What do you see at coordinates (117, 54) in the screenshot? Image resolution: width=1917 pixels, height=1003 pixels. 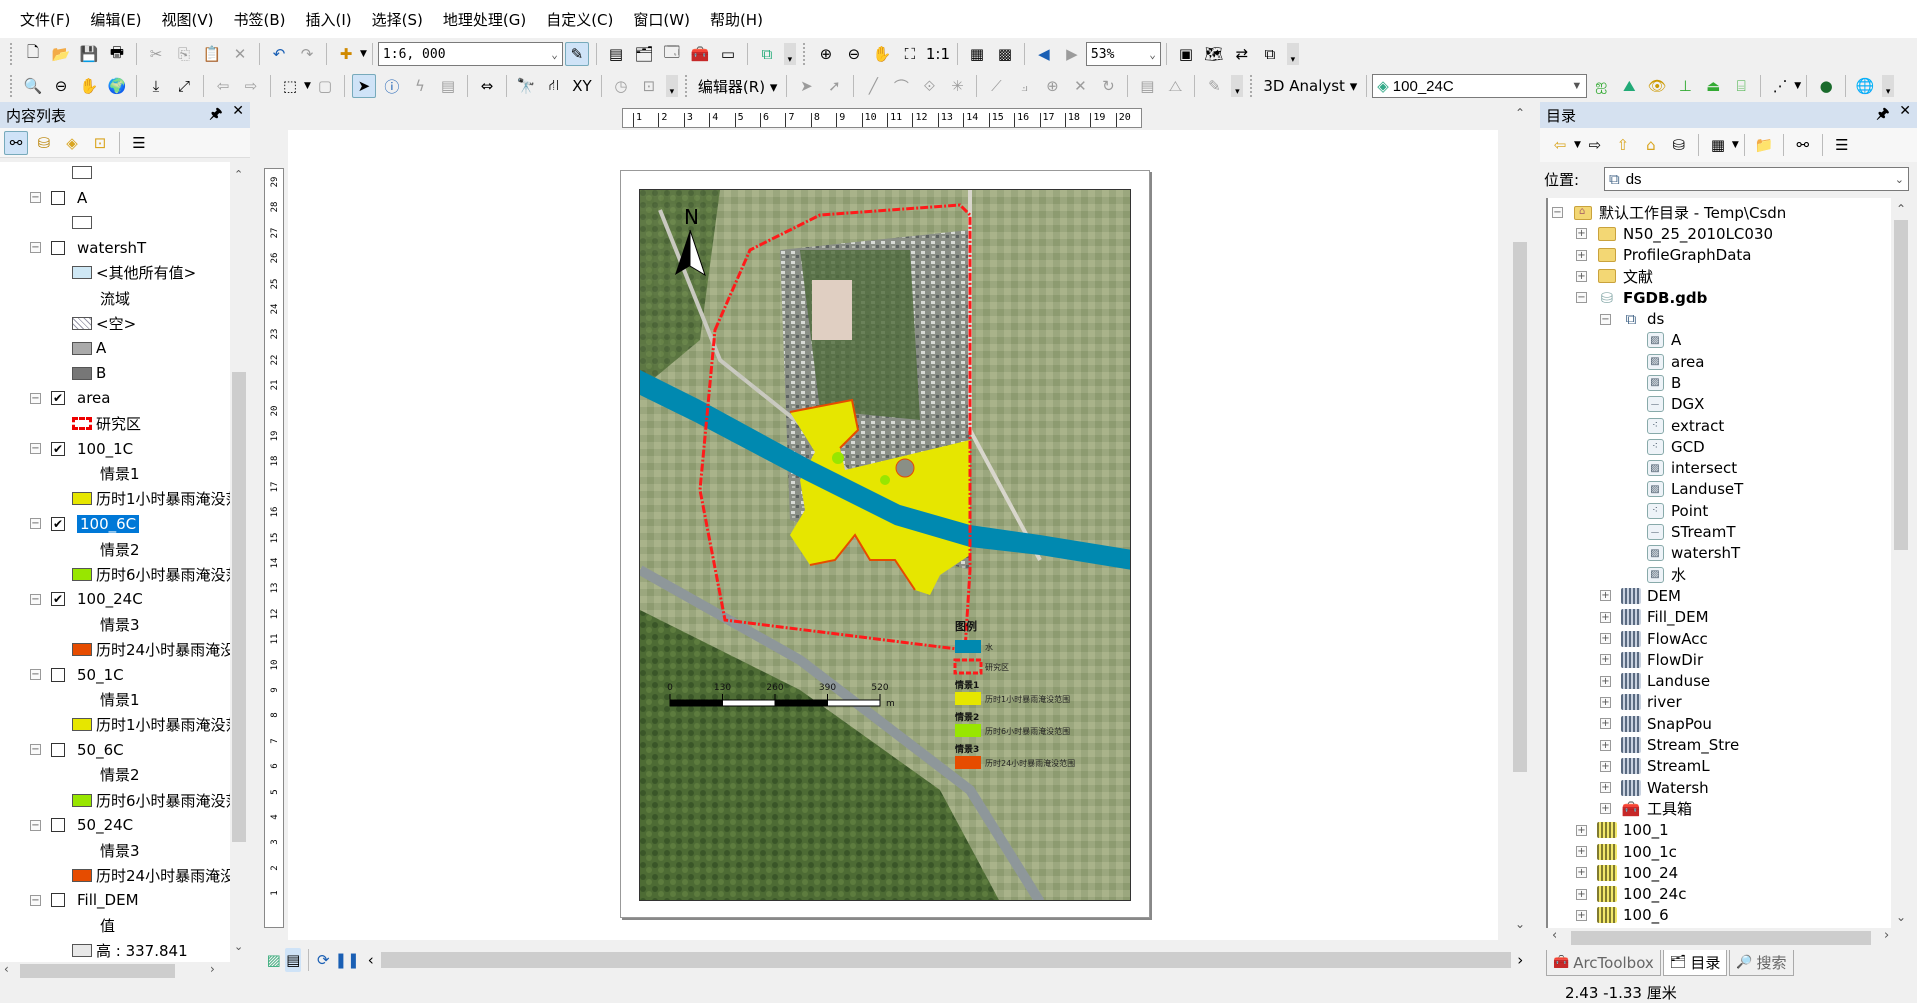 I see `print-icon: 🖶` at bounding box center [117, 54].